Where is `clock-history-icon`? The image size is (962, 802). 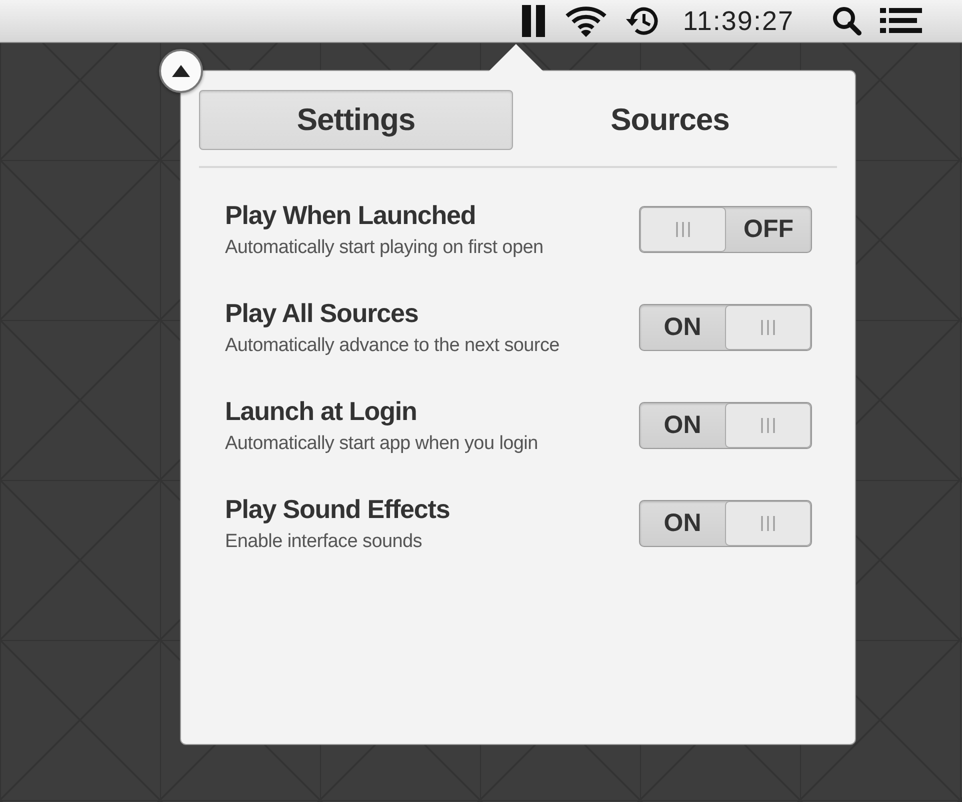 clock-history-icon is located at coordinates (642, 21).